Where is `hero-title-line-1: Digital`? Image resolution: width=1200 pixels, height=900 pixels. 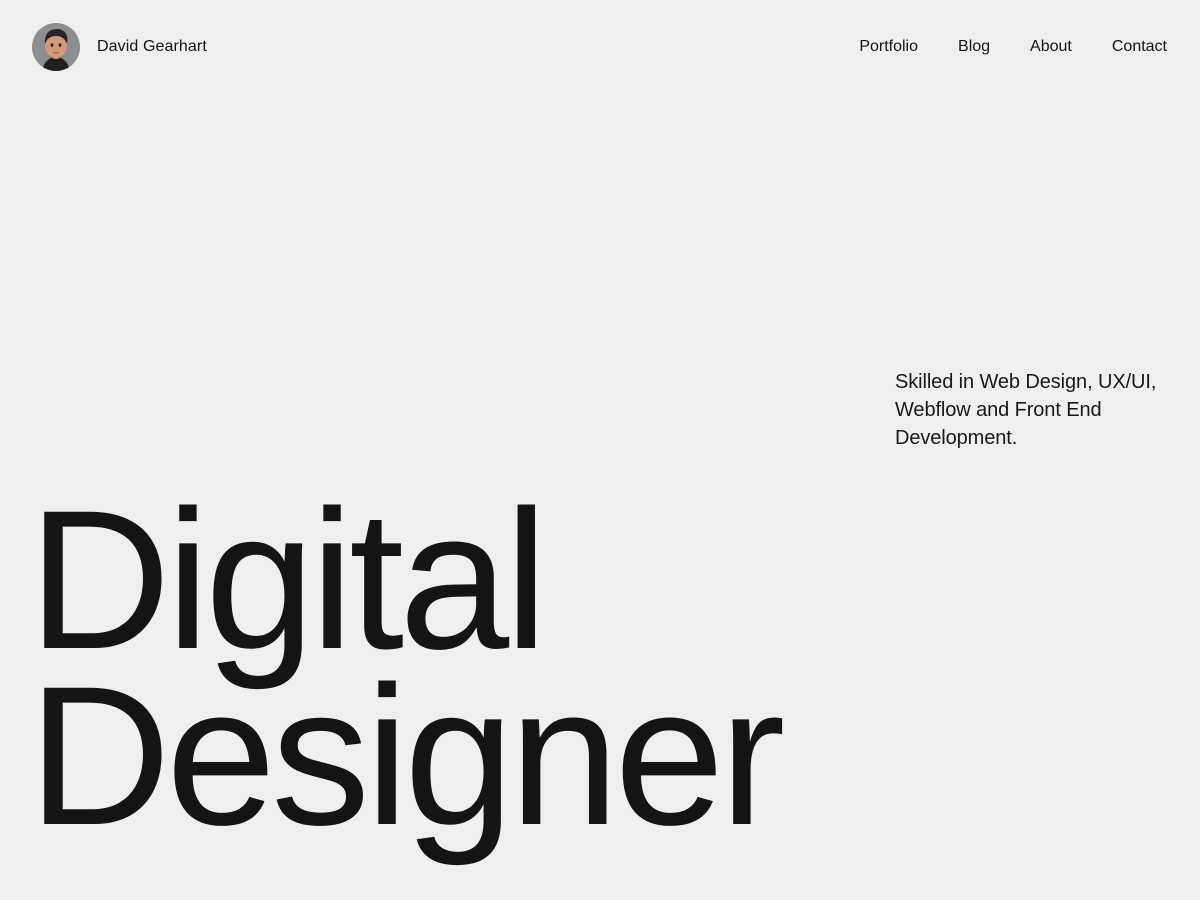 hero-title-line-1: Digital is located at coordinates (288, 579).